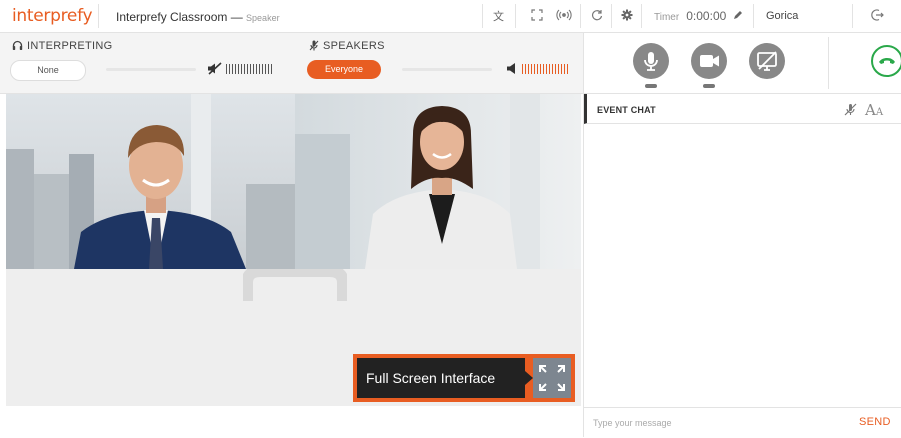 This screenshot has height=438, width=901. I want to click on audio-control-bar: INTERPRETING None SPEAKERS Everyone, so click(291, 63).